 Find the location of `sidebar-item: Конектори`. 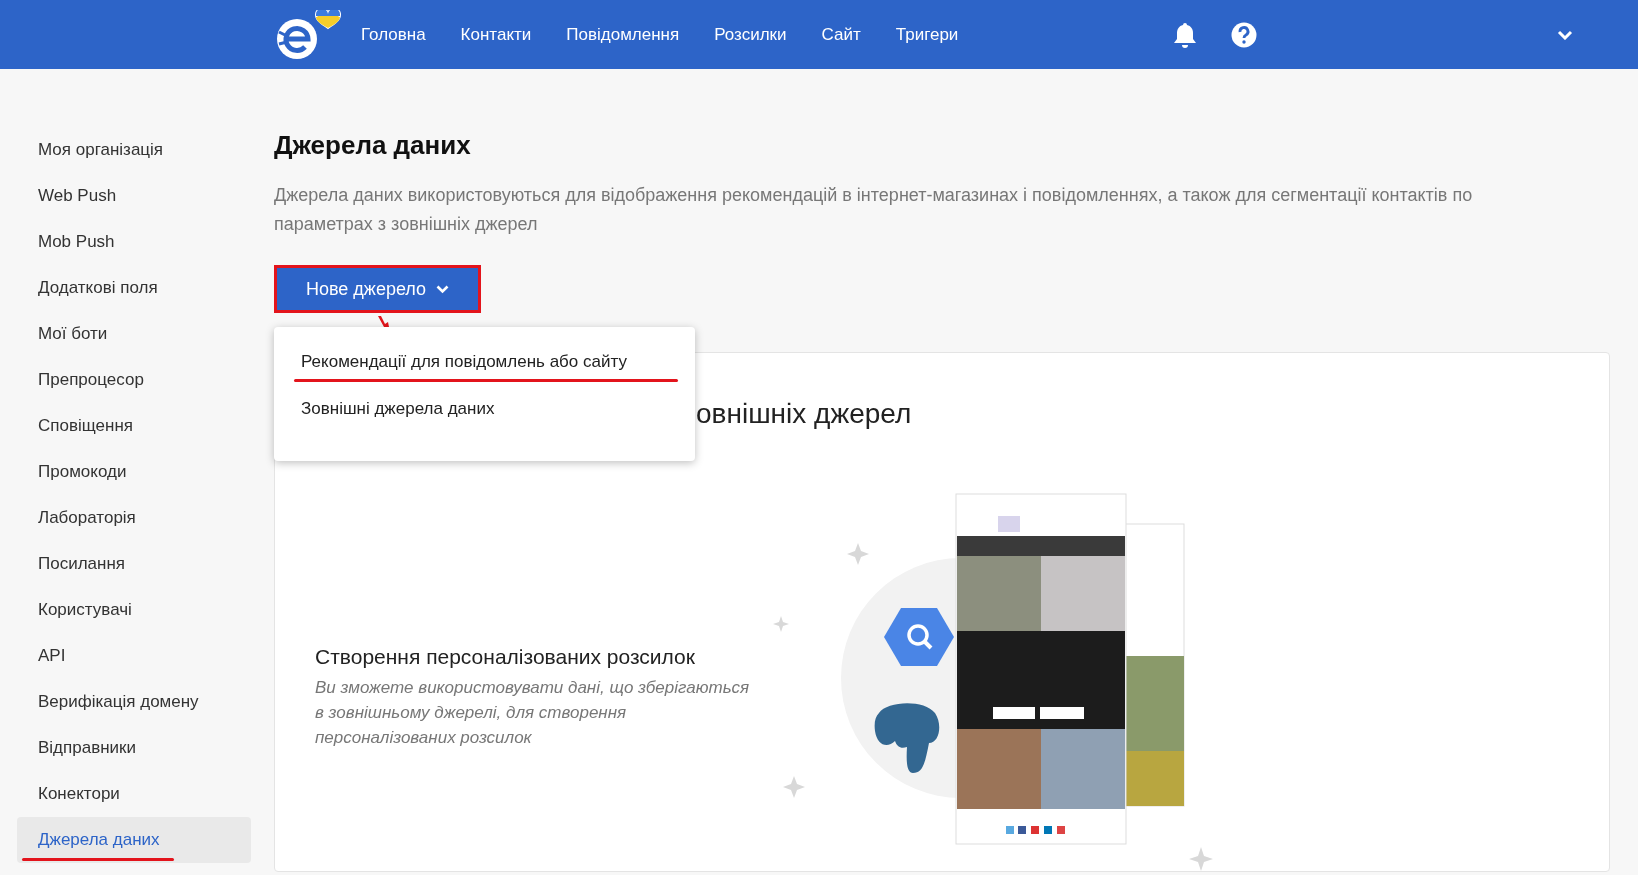

sidebar-item: Конектори is located at coordinates (134, 794).